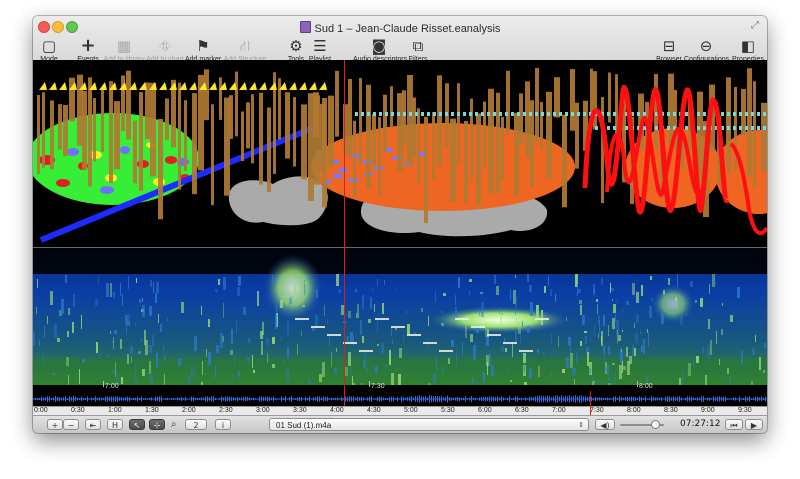 This screenshot has width=800, height=479. I want to click on timeline-tick, so click(369, 384).